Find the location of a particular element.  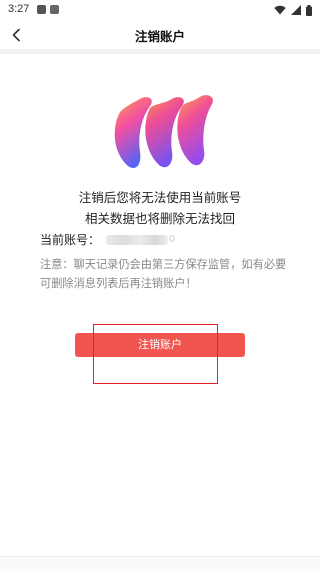

warning-message-line2: 相关数据也将删除无法找回 is located at coordinates (159, 218).